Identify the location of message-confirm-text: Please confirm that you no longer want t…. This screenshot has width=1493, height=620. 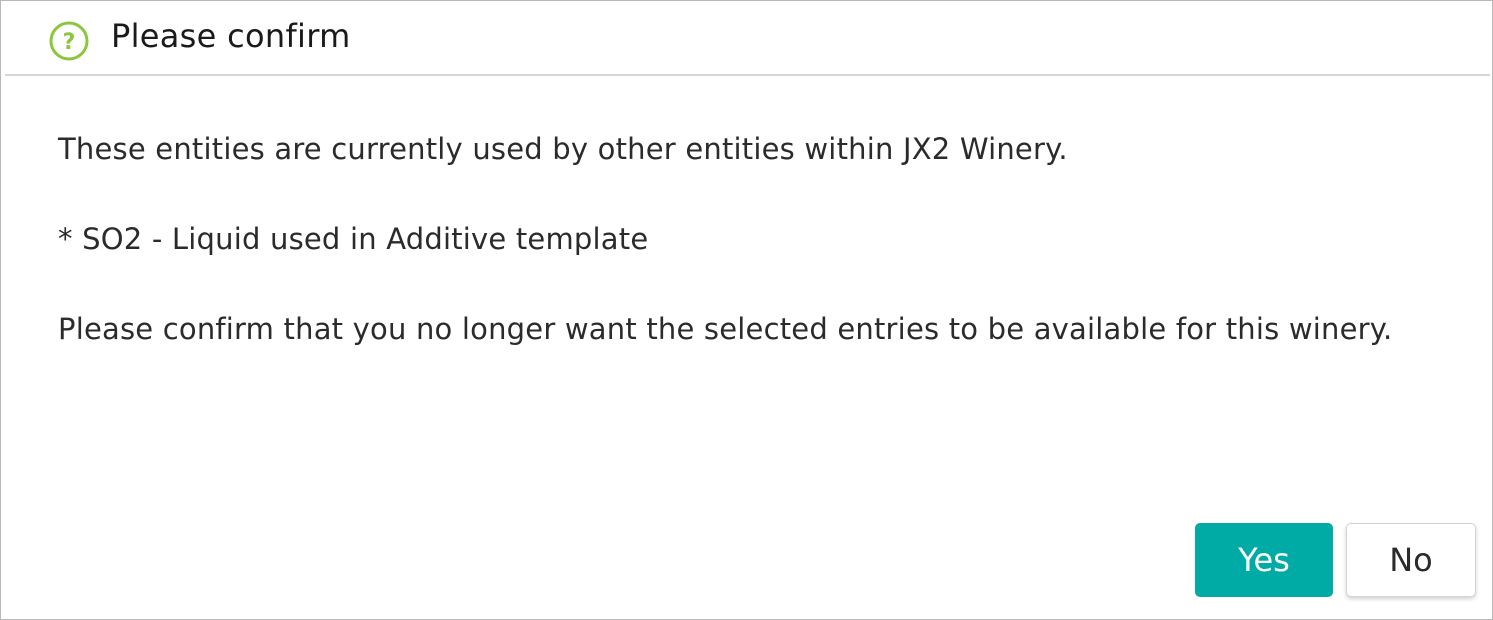
(725, 329).